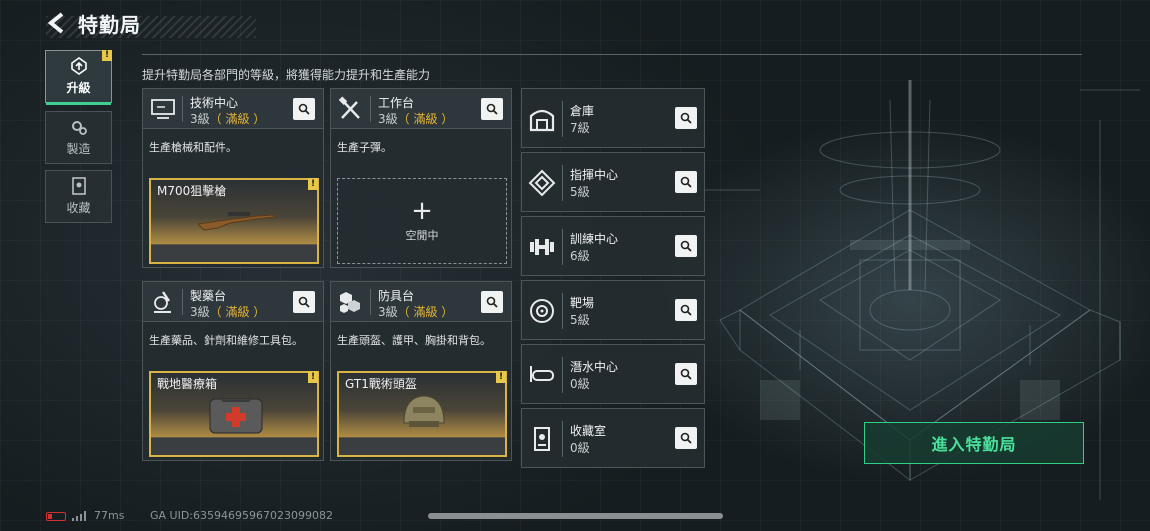  I want to click on facility-diving-center: 潛水中心 0級, so click(613, 374).